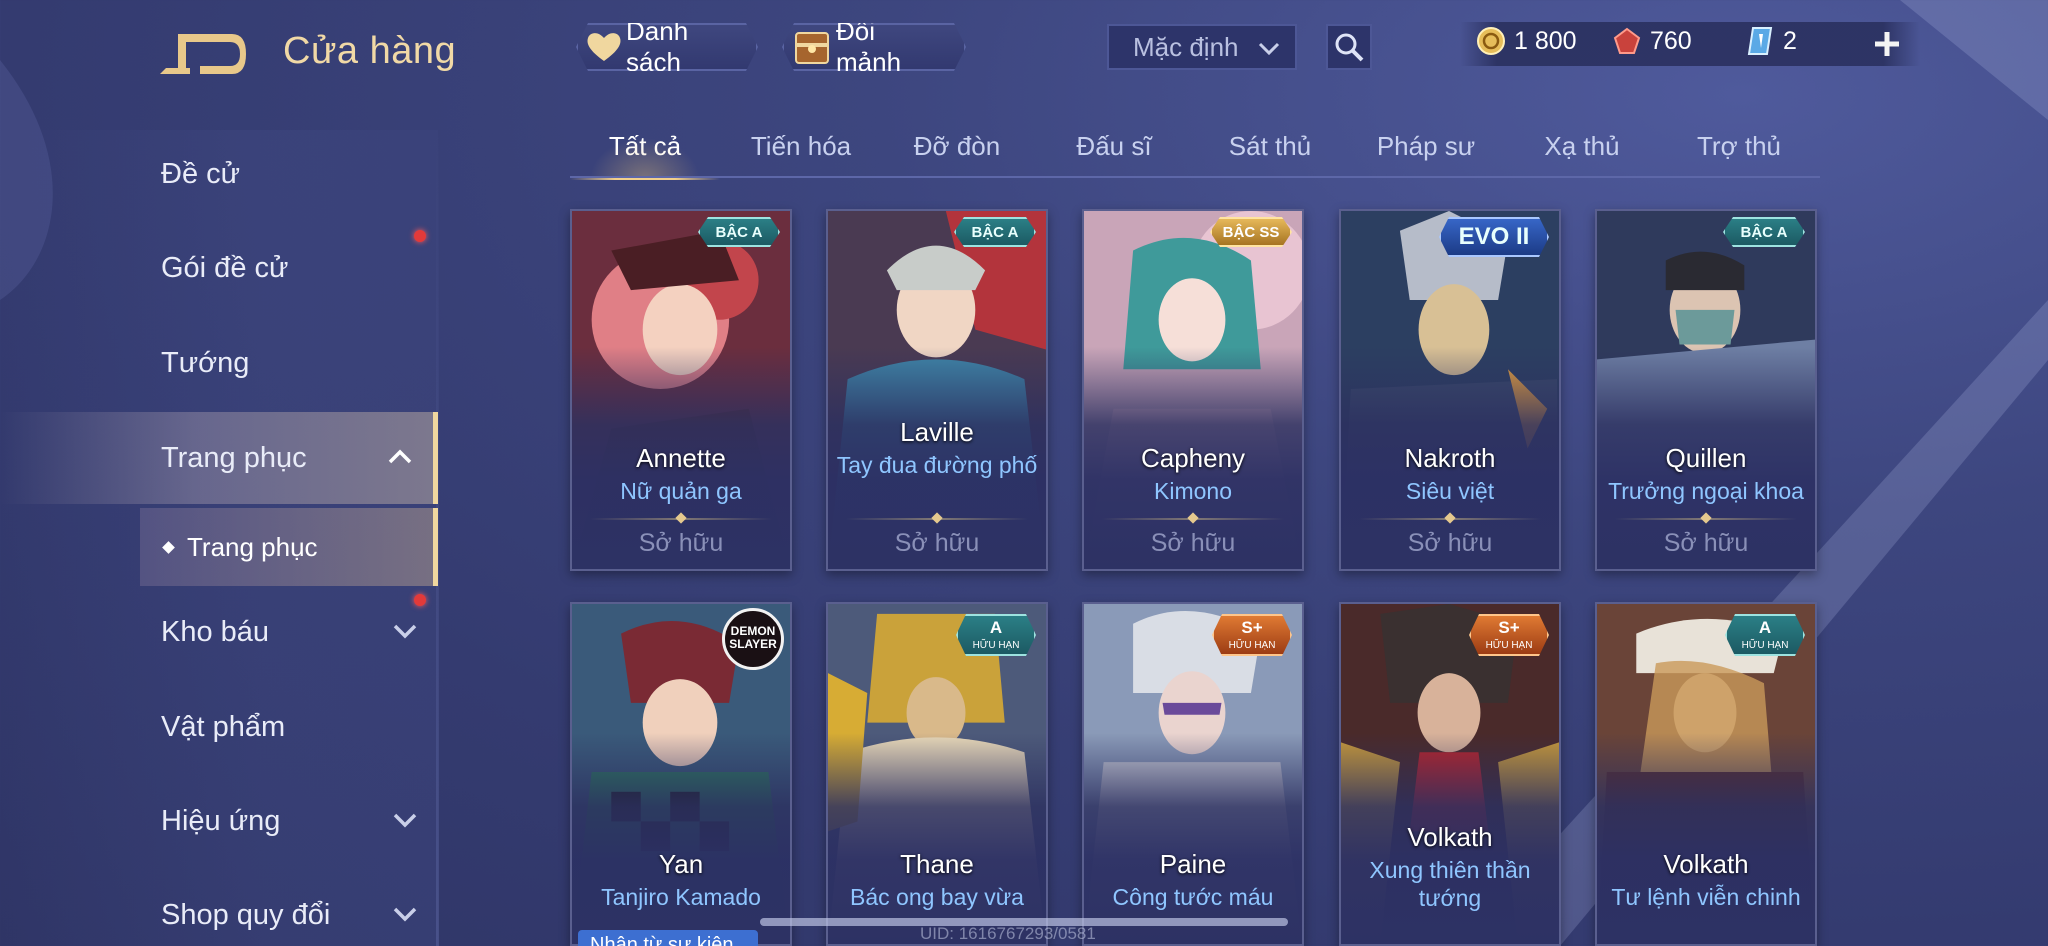 This screenshot has height=946, width=2048. Describe the element at coordinates (1450, 884) in the screenshot. I see `skin-name: Xung thiên thần tướng` at that location.